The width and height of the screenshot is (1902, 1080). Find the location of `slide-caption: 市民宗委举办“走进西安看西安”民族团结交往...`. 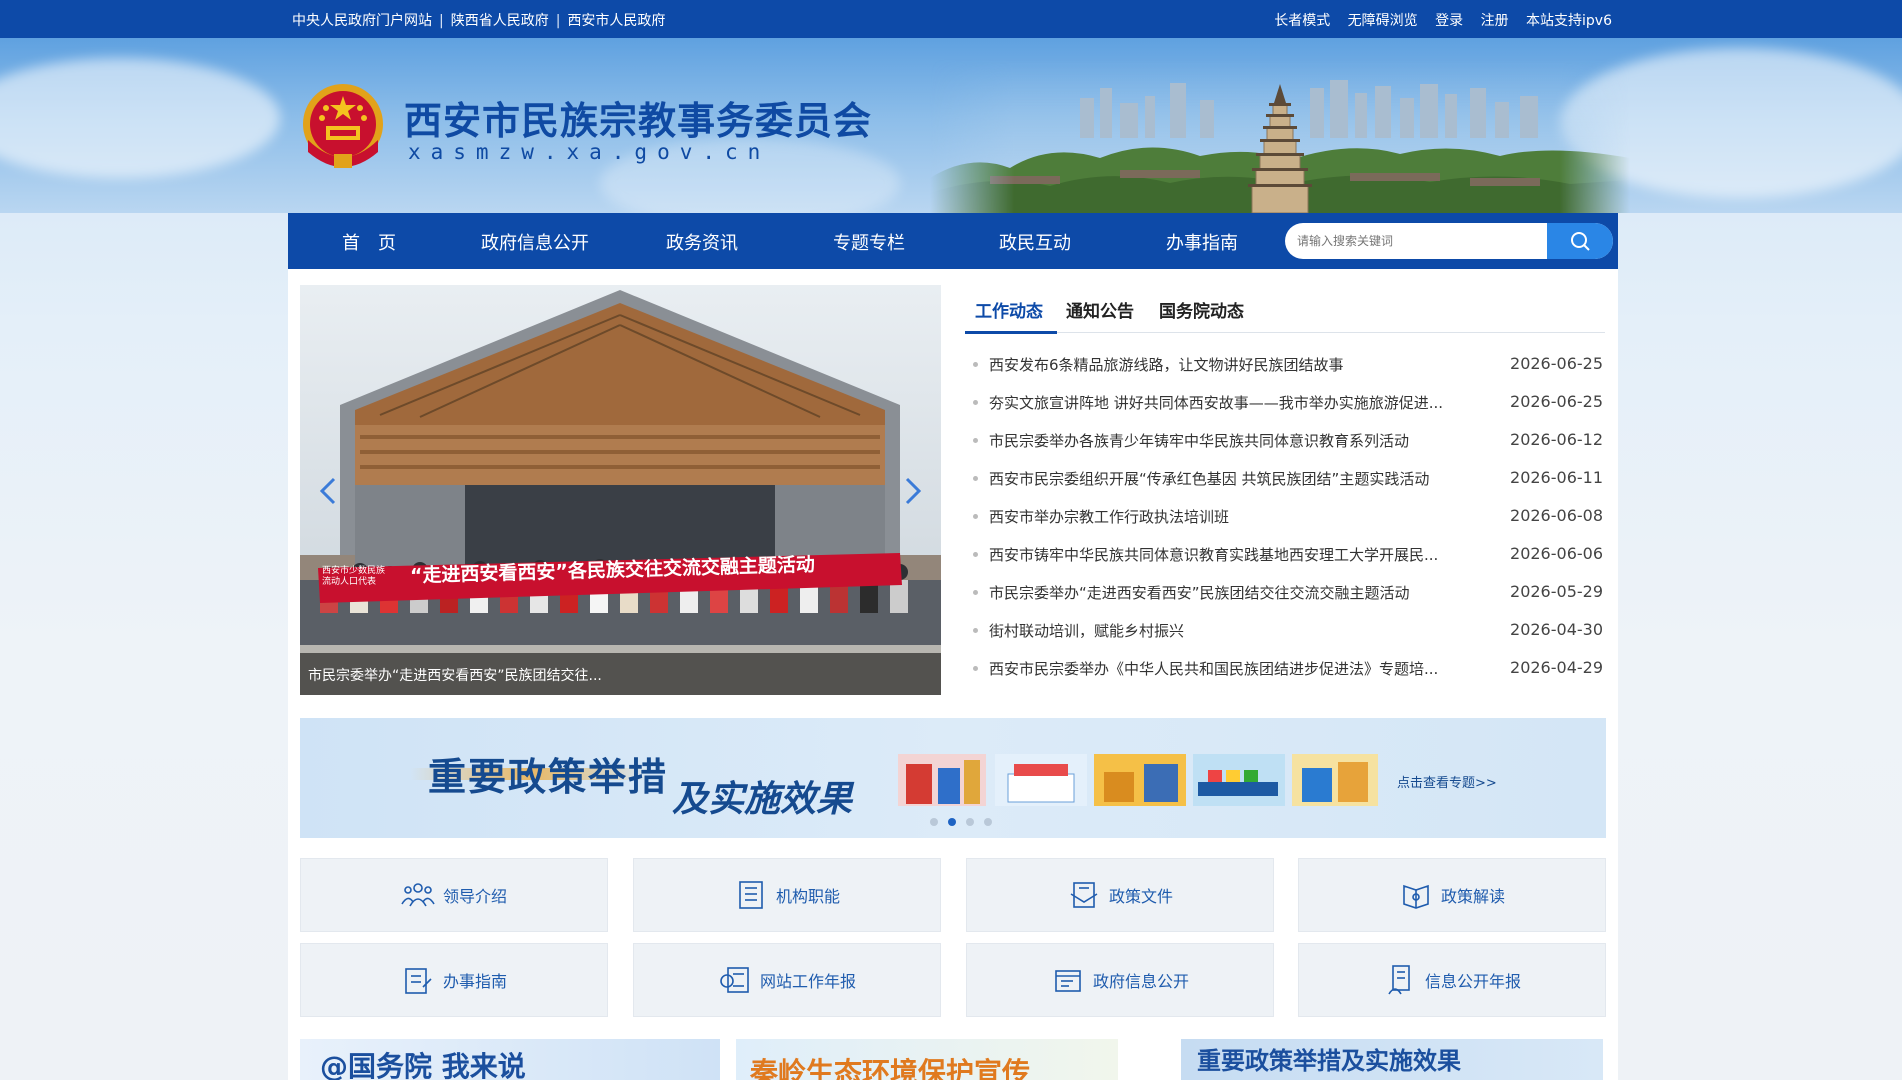

slide-caption: 市民宗委举办“走进西安看西安”民族团结交往... is located at coordinates (455, 675).